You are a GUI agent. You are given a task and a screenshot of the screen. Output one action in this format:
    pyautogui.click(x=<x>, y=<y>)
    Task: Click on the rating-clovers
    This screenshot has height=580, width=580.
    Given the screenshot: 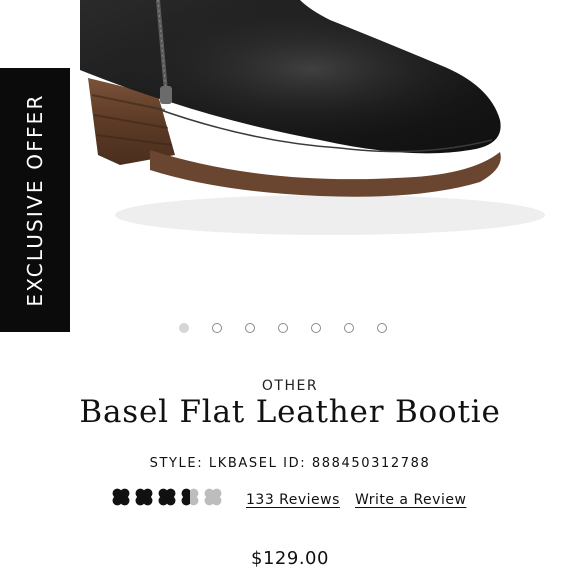 What is the action you would take?
    pyautogui.click(x=167, y=497)
    